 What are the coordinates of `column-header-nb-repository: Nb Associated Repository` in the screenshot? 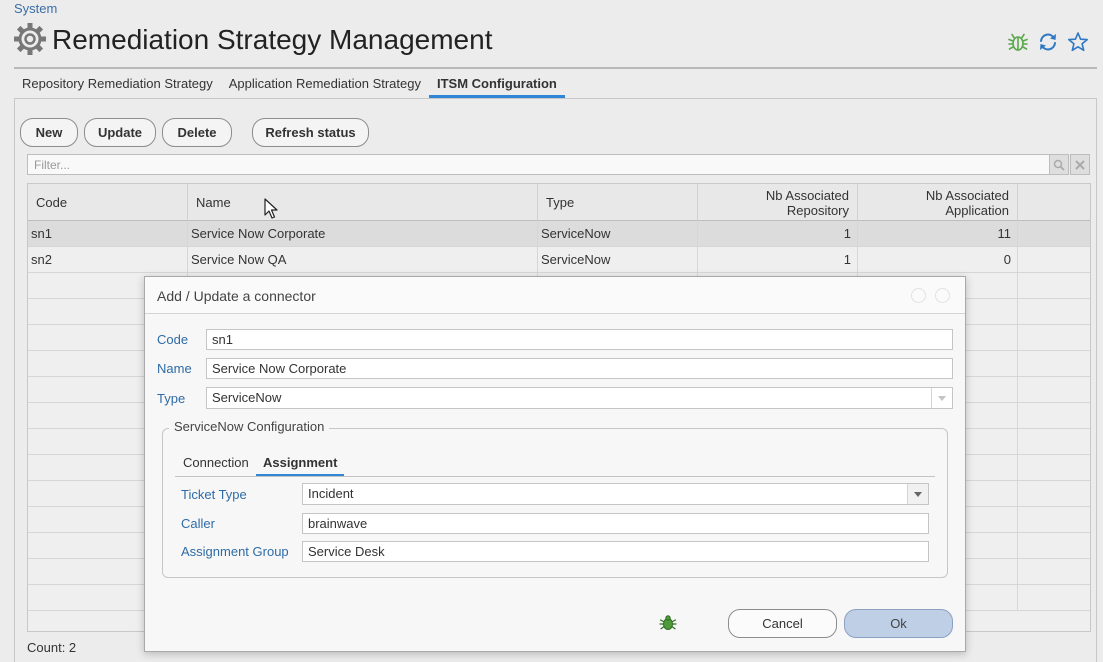 It's located at (778, 202).